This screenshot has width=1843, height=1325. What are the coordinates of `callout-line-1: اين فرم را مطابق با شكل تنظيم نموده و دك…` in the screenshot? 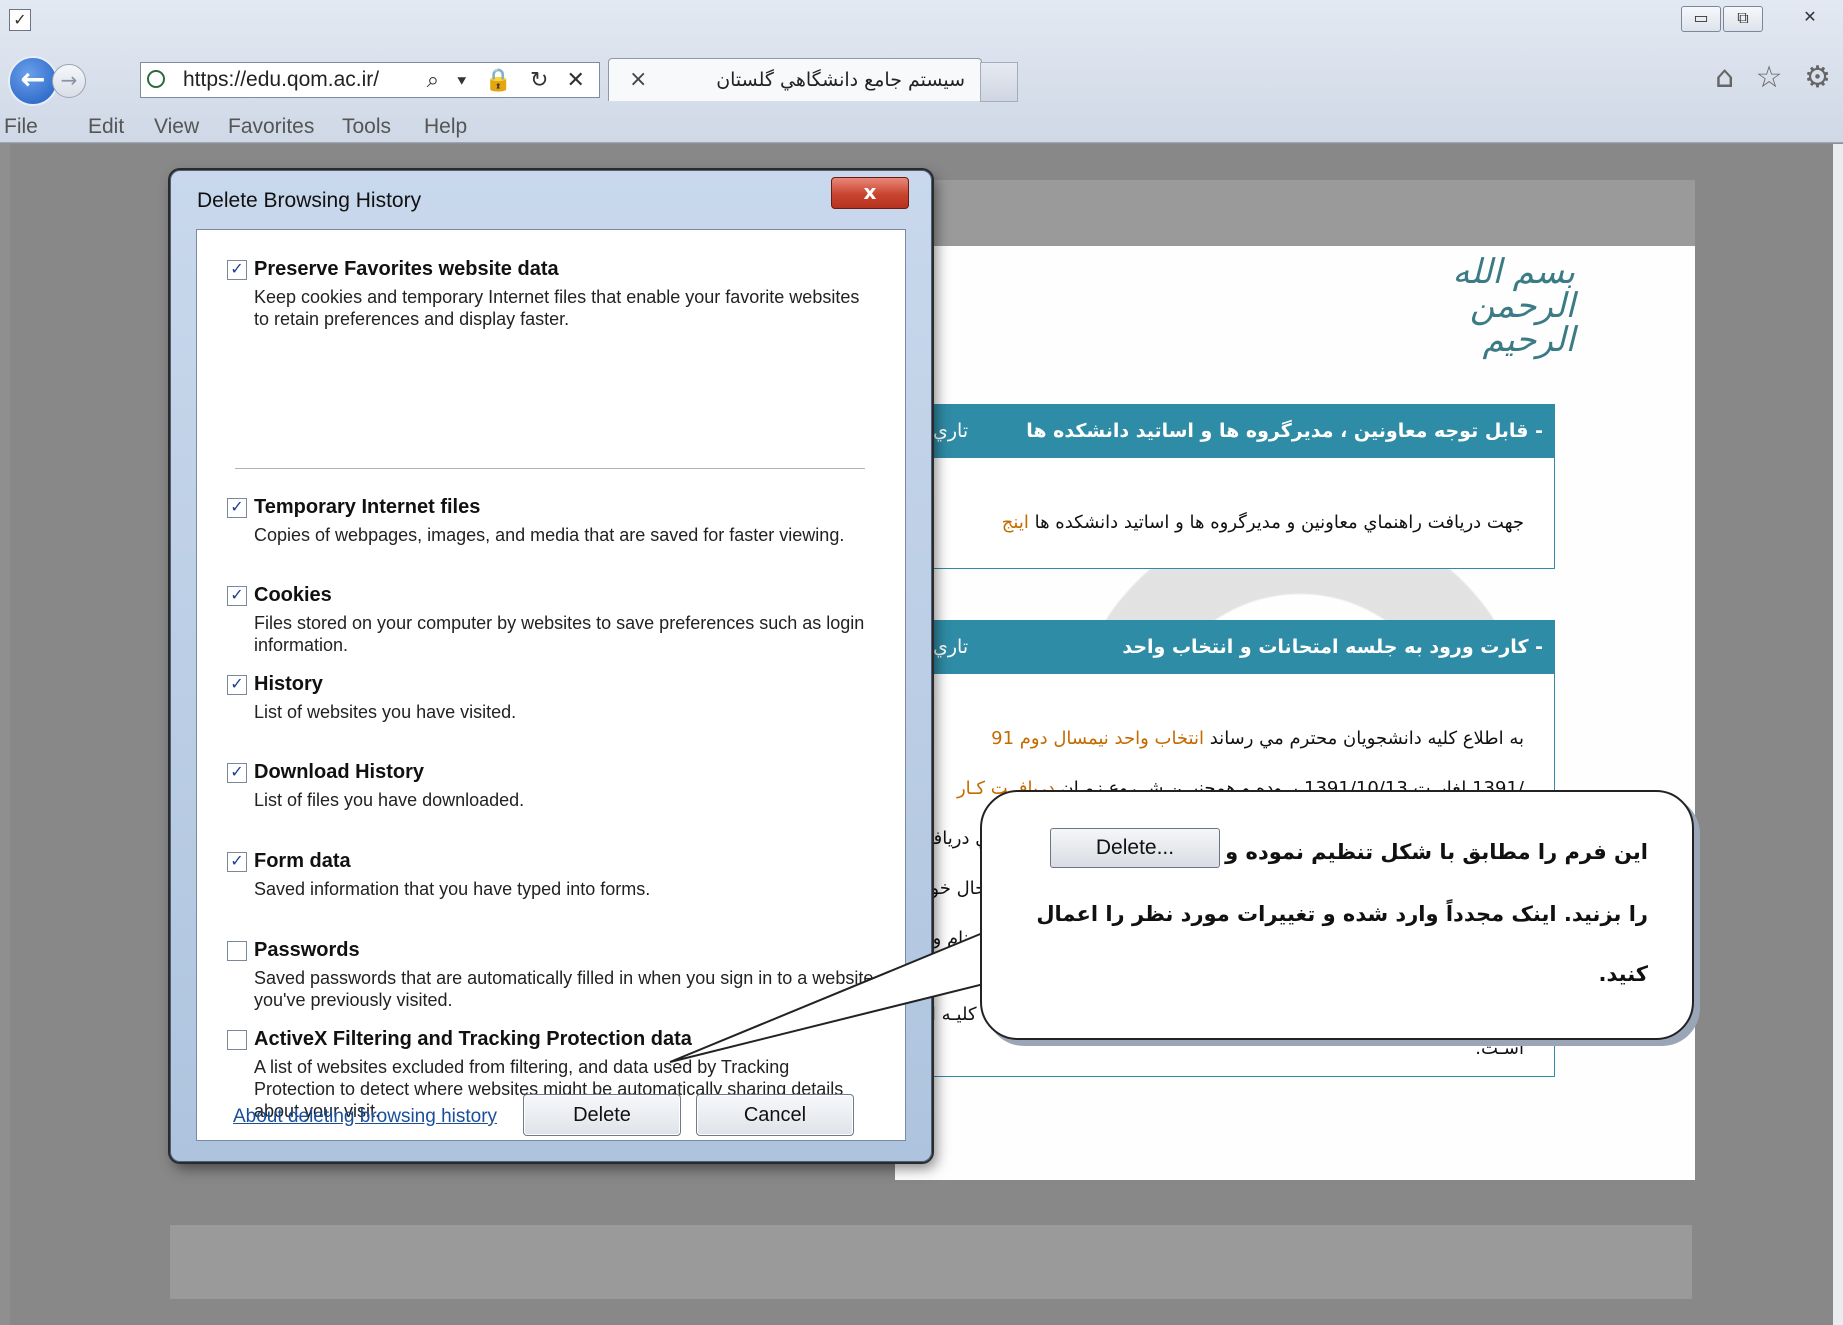 It's located at (1408, 852).